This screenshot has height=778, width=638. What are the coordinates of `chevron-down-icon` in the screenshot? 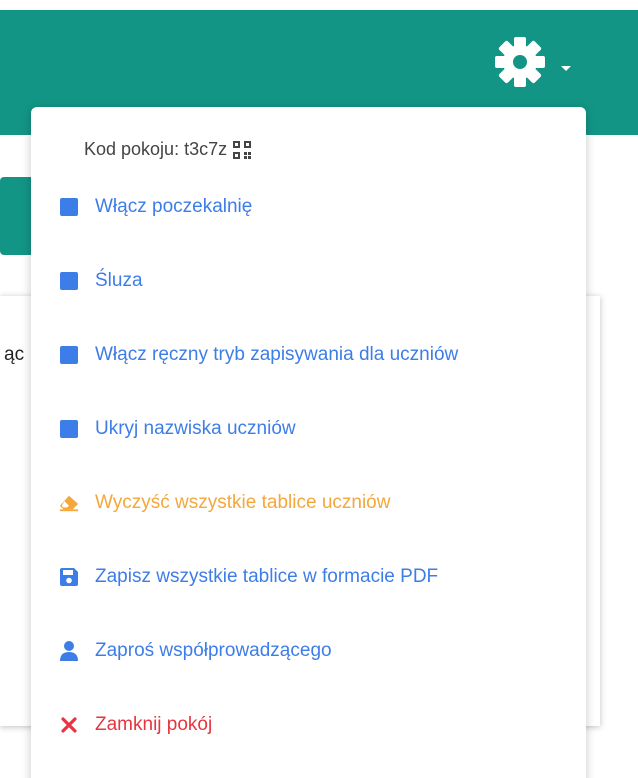 It's located at (566, 68).